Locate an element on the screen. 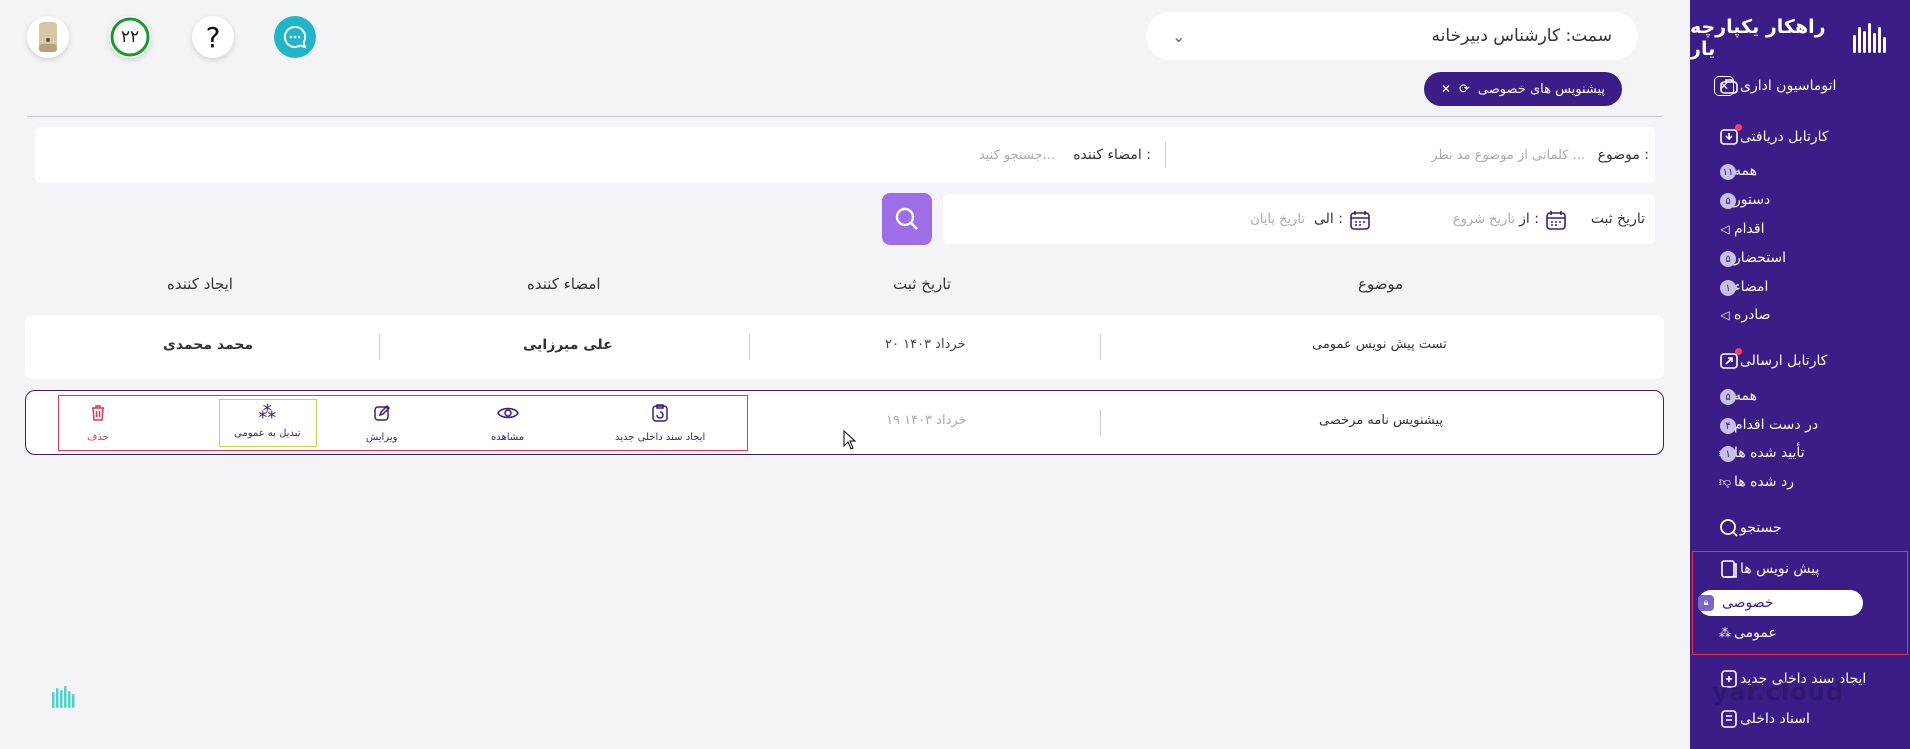 The image size is (1910, 749). subject-label: موضوع : is located at coordinates (1623, 155).